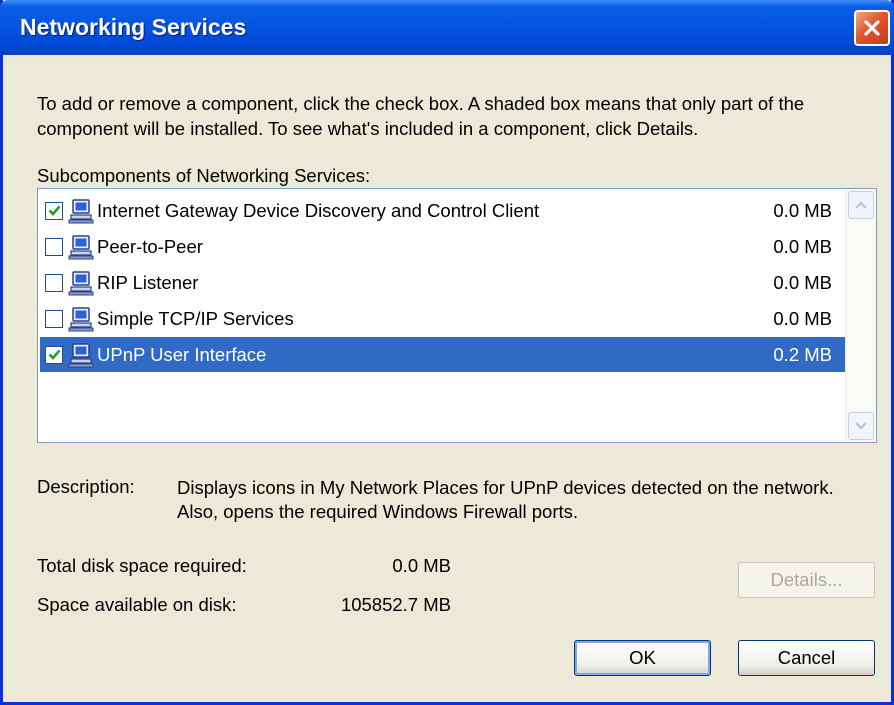 This screenshot has height=705, width=894. Describe the element at coordinates (421, 565) in the screenshot. I see `total-disk-value: 0.0 MB` at that location.